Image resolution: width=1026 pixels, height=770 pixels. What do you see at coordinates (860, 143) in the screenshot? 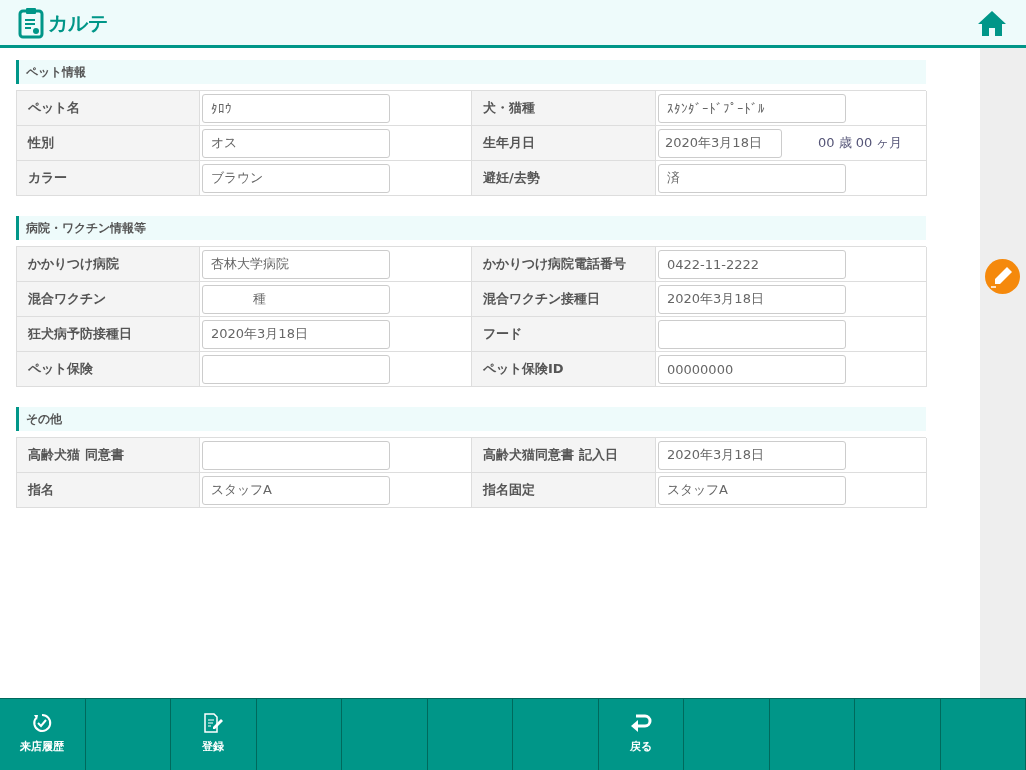
I see `age-text: 00 歳 00 ヶ月` at bounding box center [860, 143].